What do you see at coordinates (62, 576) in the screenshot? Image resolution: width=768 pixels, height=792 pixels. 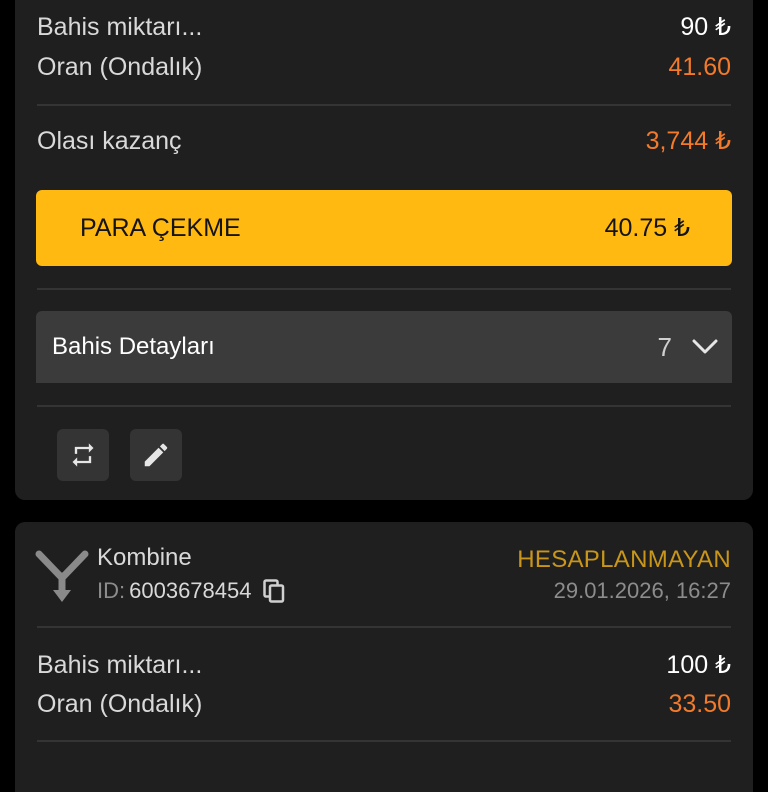 I see `combo-bet-icon` at bounding box center [62, 576].